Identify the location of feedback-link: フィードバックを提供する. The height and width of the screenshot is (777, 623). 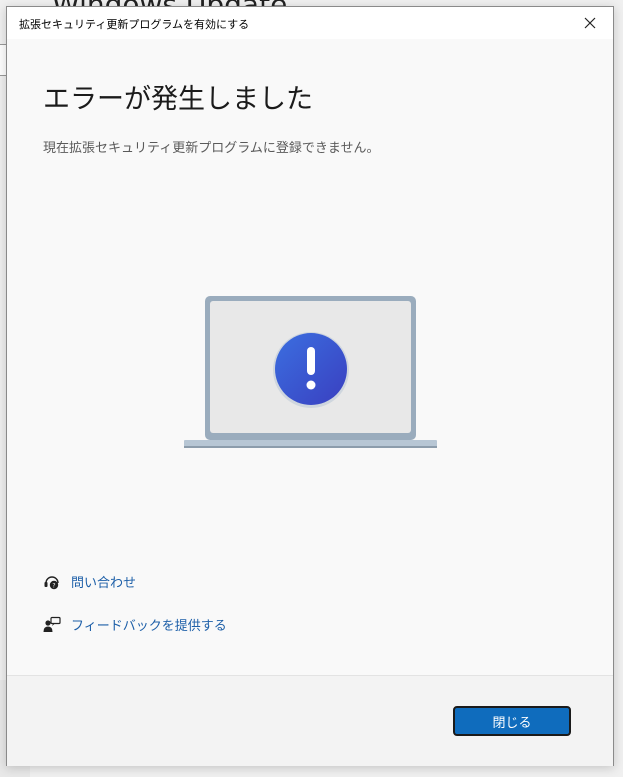
(135, 624).